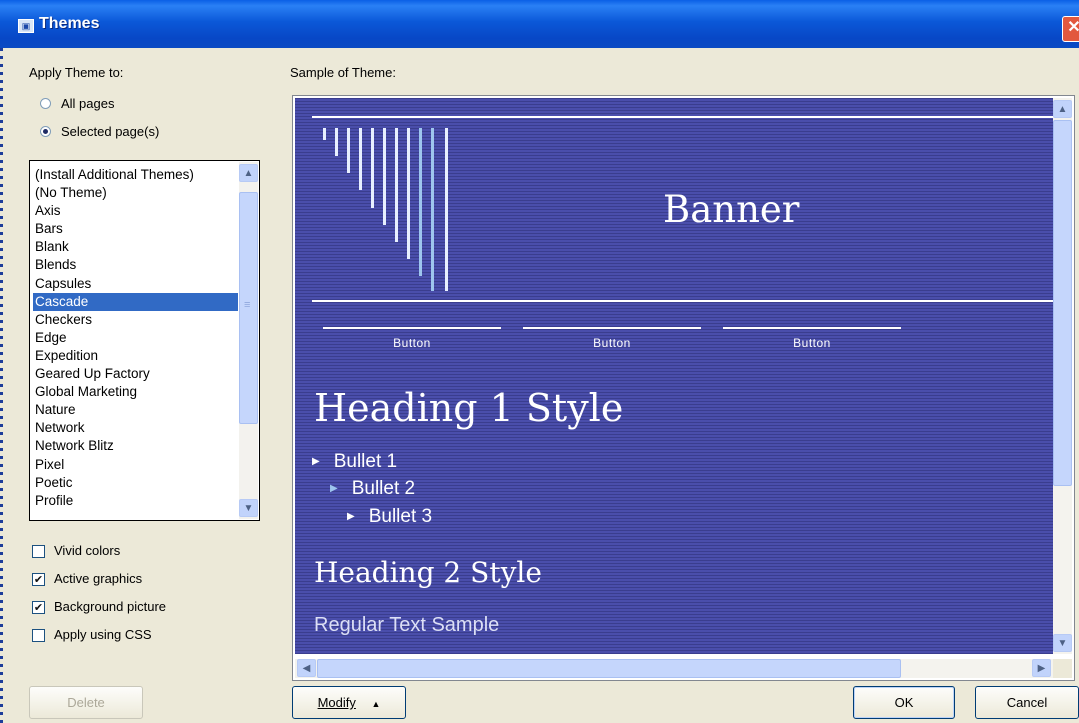 This screenshot has width=1079, height=723. I want to click on heading1-sample: Heading 1 Style, so click(469, 408).